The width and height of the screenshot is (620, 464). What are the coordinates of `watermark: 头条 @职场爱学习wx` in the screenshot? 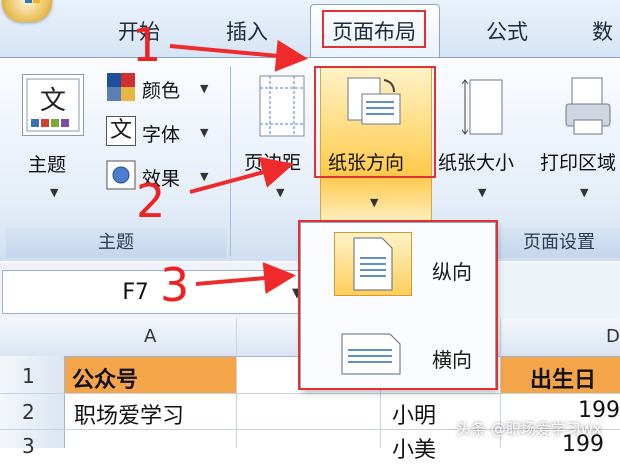 It's located at (529, 429).